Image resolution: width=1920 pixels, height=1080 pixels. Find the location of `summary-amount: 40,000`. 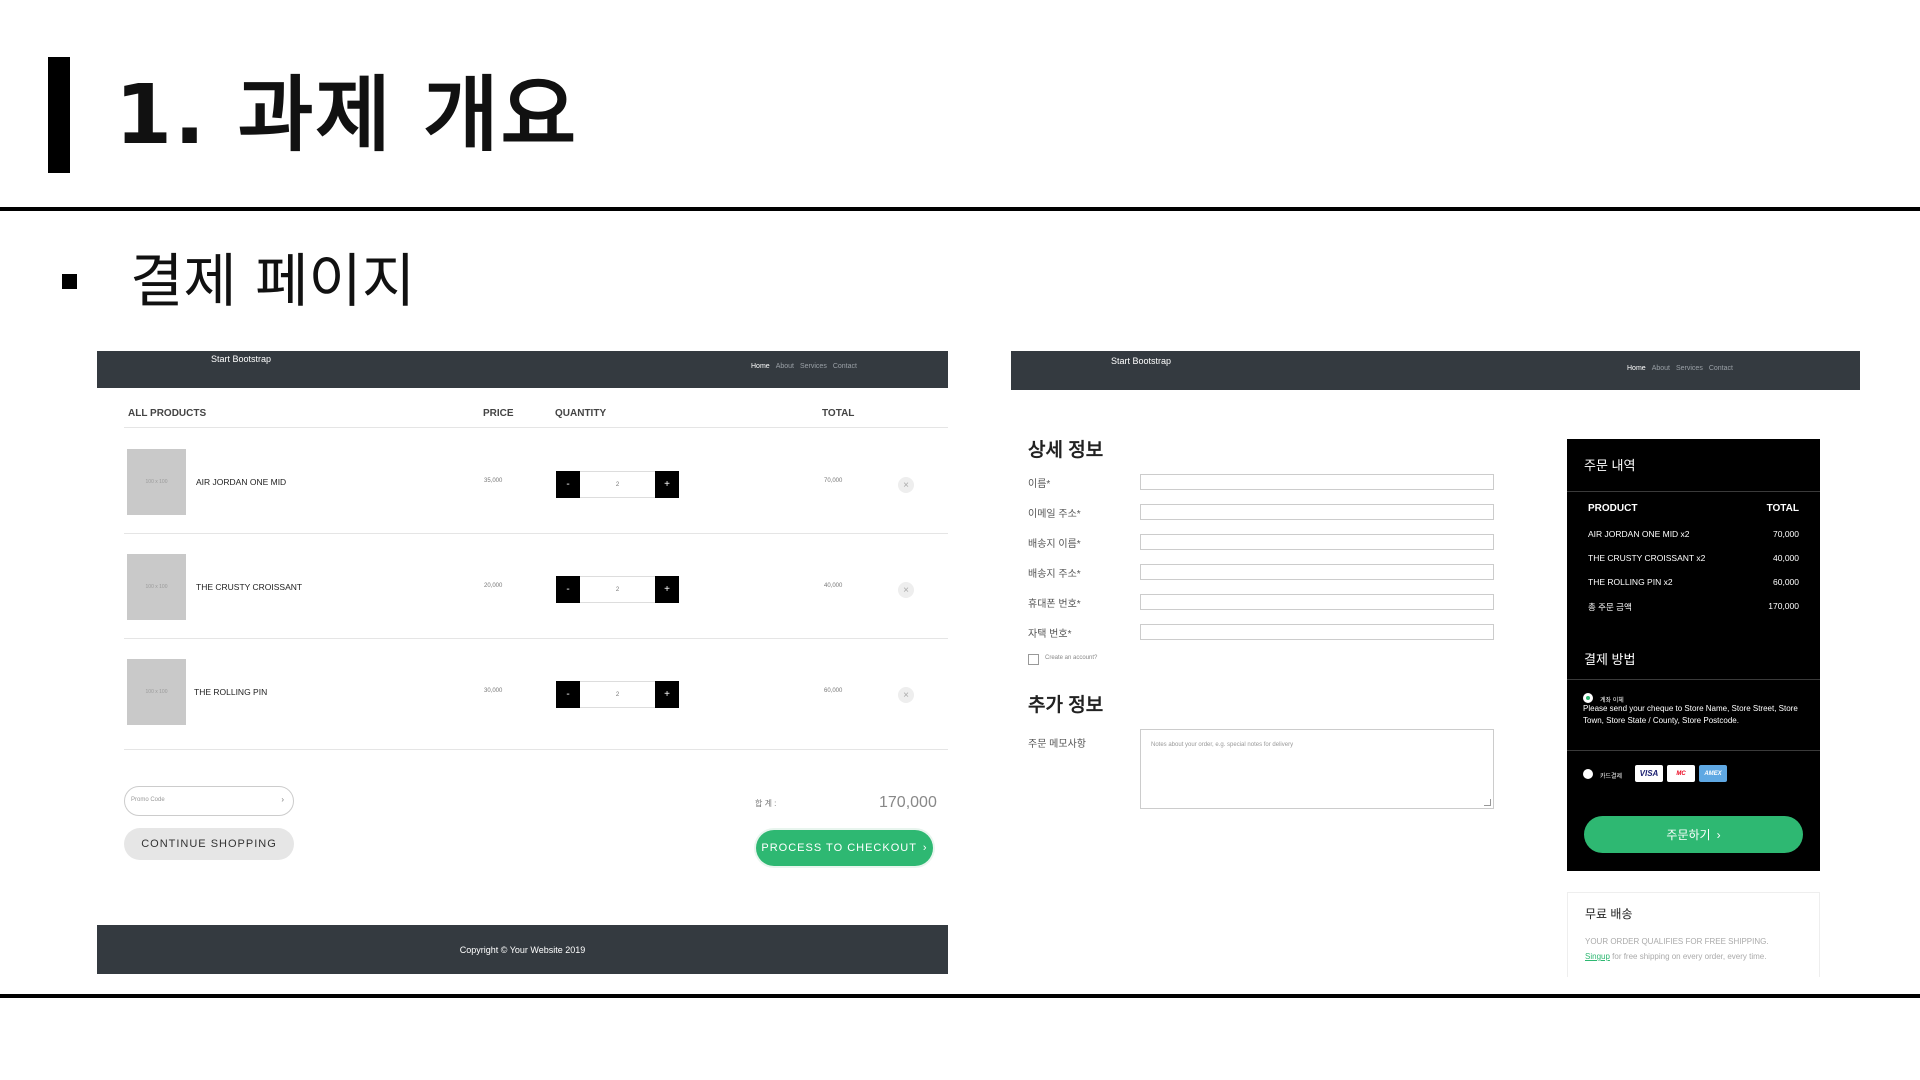

summary-amount: 40,000 is located at coordinates (1786, 558).